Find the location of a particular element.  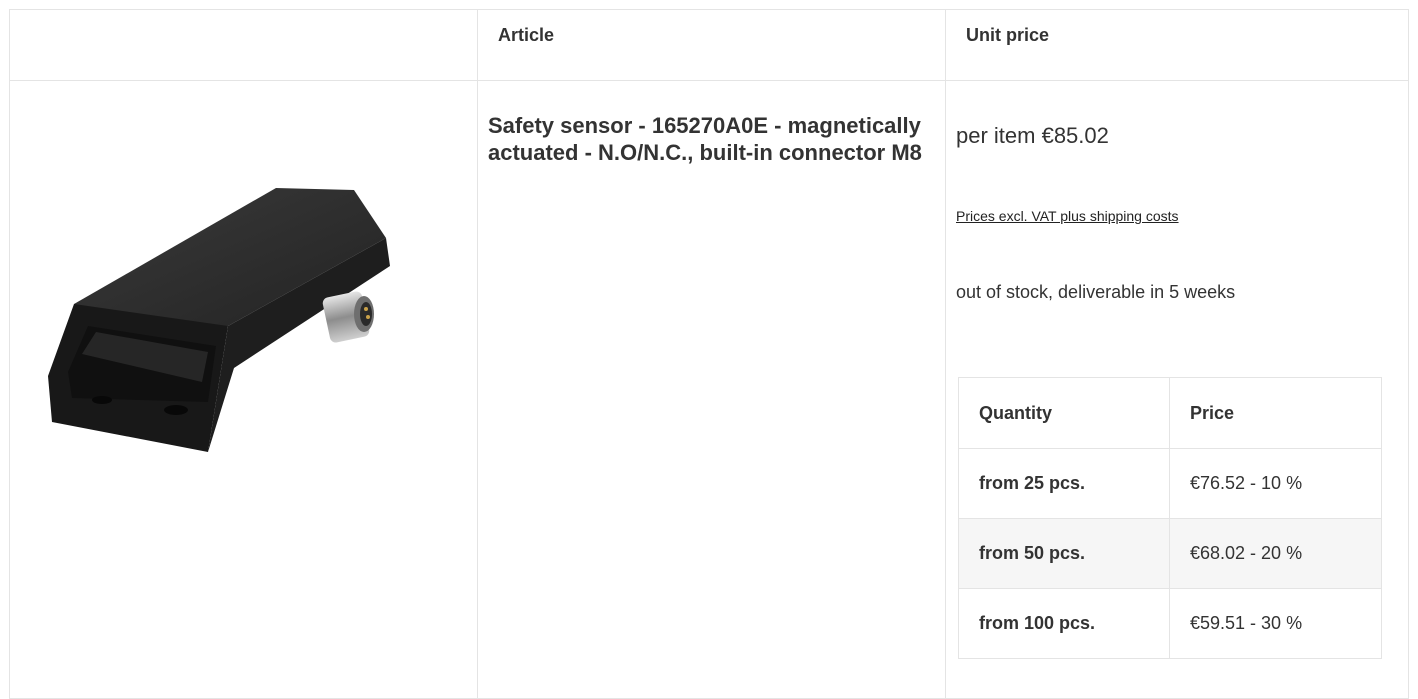

table-row: from 50 pcs. €68.02 - 20 % is located at coordinates (1170, 553).